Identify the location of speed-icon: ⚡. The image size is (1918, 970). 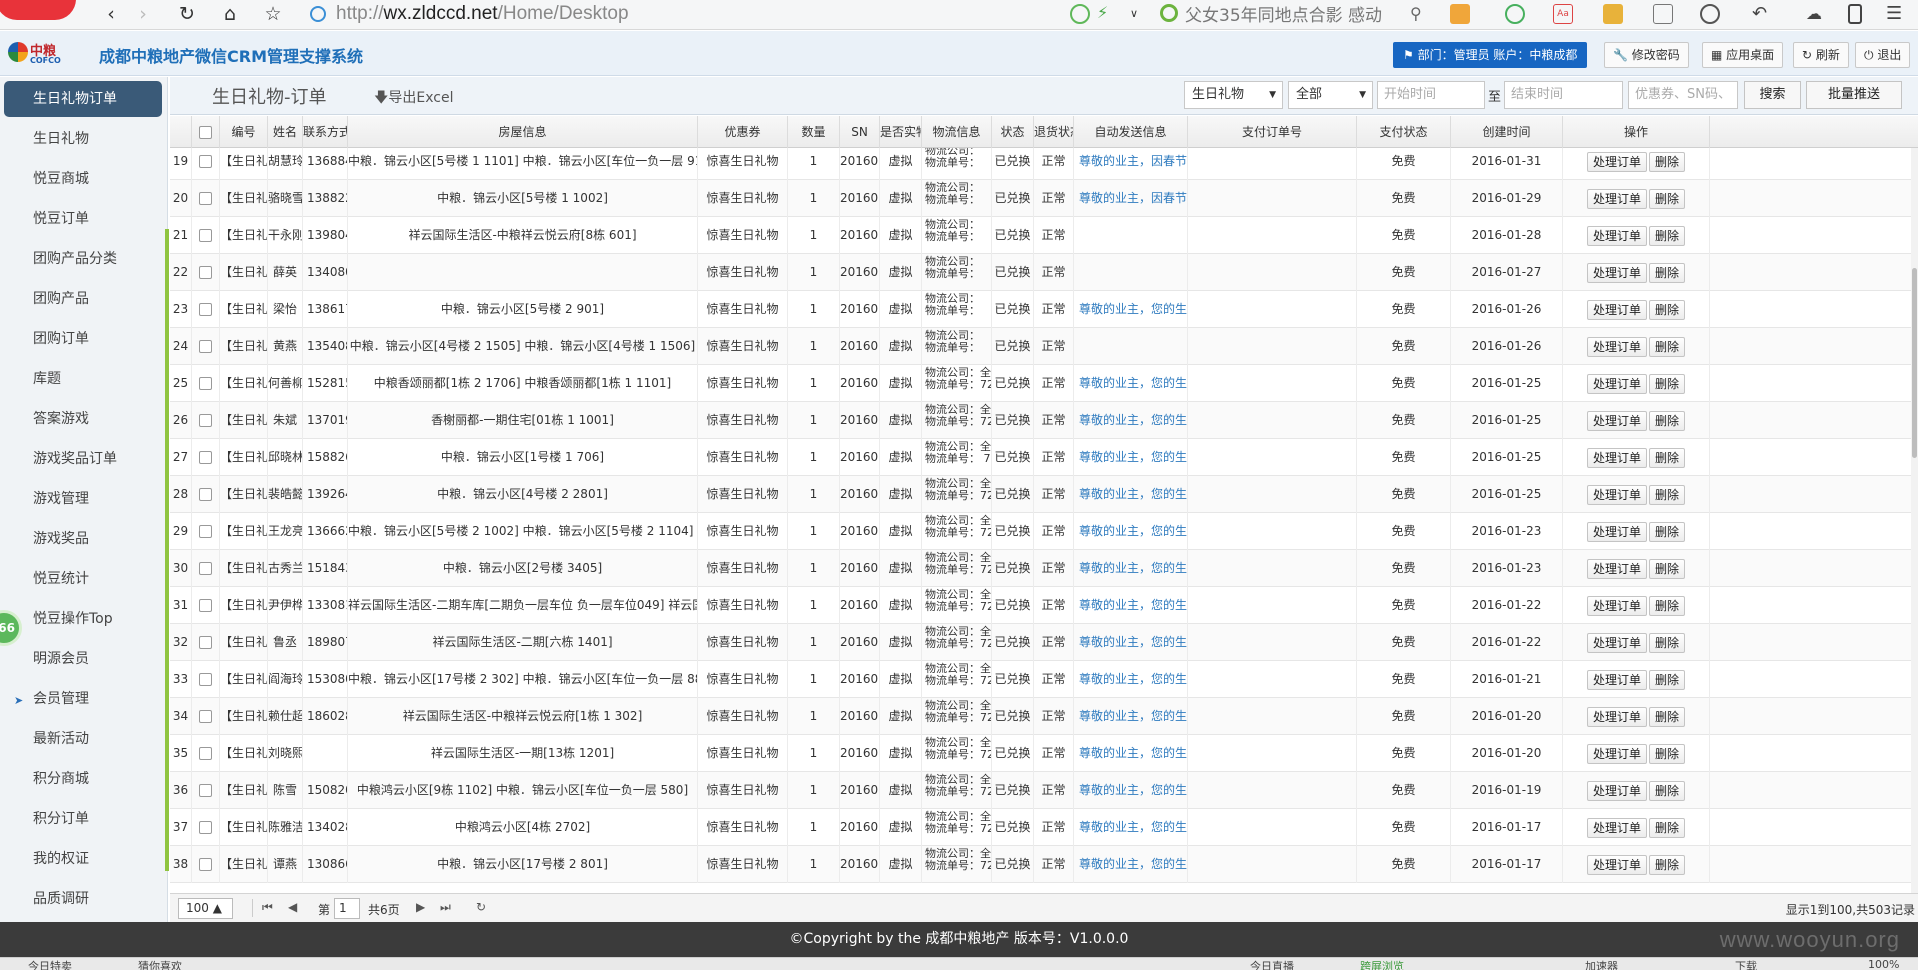
(1107, 14).